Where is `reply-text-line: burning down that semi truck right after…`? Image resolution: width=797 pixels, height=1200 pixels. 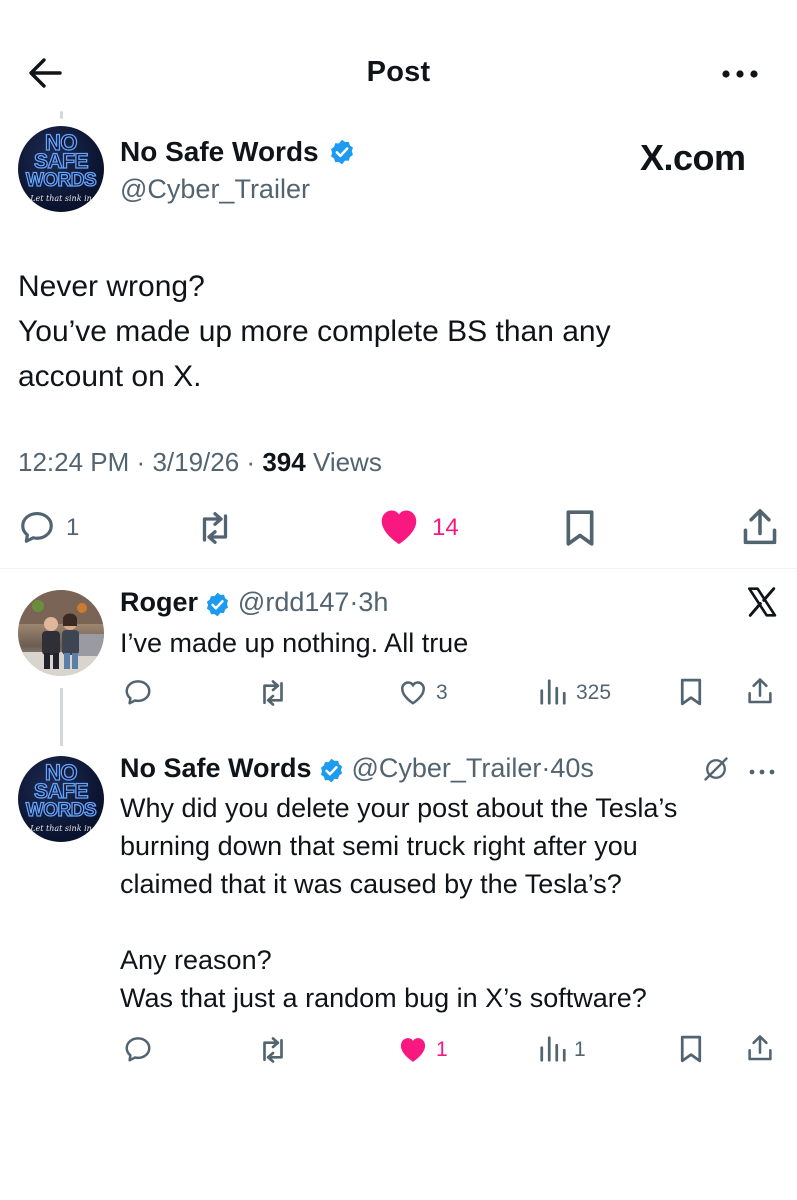
reply-text-line: burning down that semi truck right after… is located at coordinates (379, 846).